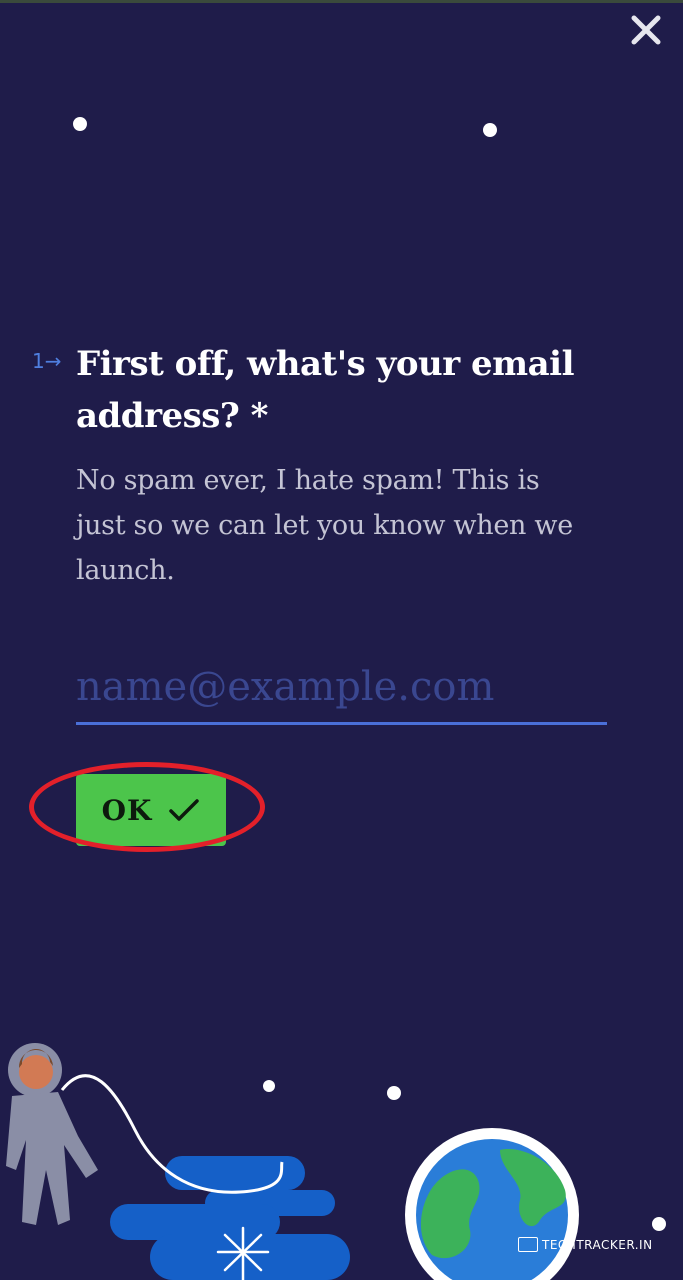 Image resolution: width=683 pixels, height=1280 pixels. I want to click on browser-icon, so click(528, 1244).